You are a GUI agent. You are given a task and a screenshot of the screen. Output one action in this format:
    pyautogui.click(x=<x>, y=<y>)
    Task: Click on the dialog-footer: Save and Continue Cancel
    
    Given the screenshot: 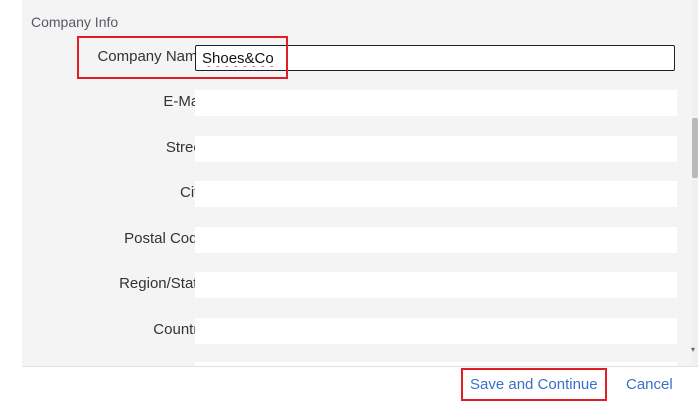 What is the action you would take?
    pyautogui.click(x=360, y=384)
    